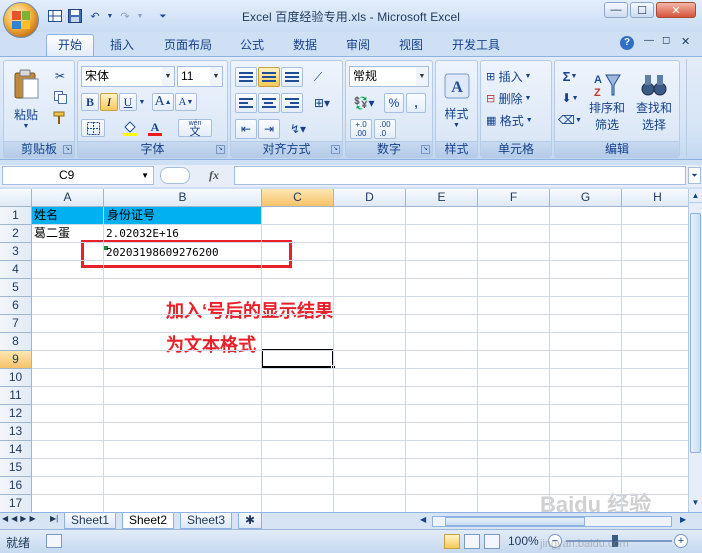 The width and height of the screenshot is (702, 553). What do you see at coordinates (683, 519) in the screenshot?
I see `h-scroll-right-icon: ▶` at bounding box center [683, 519].